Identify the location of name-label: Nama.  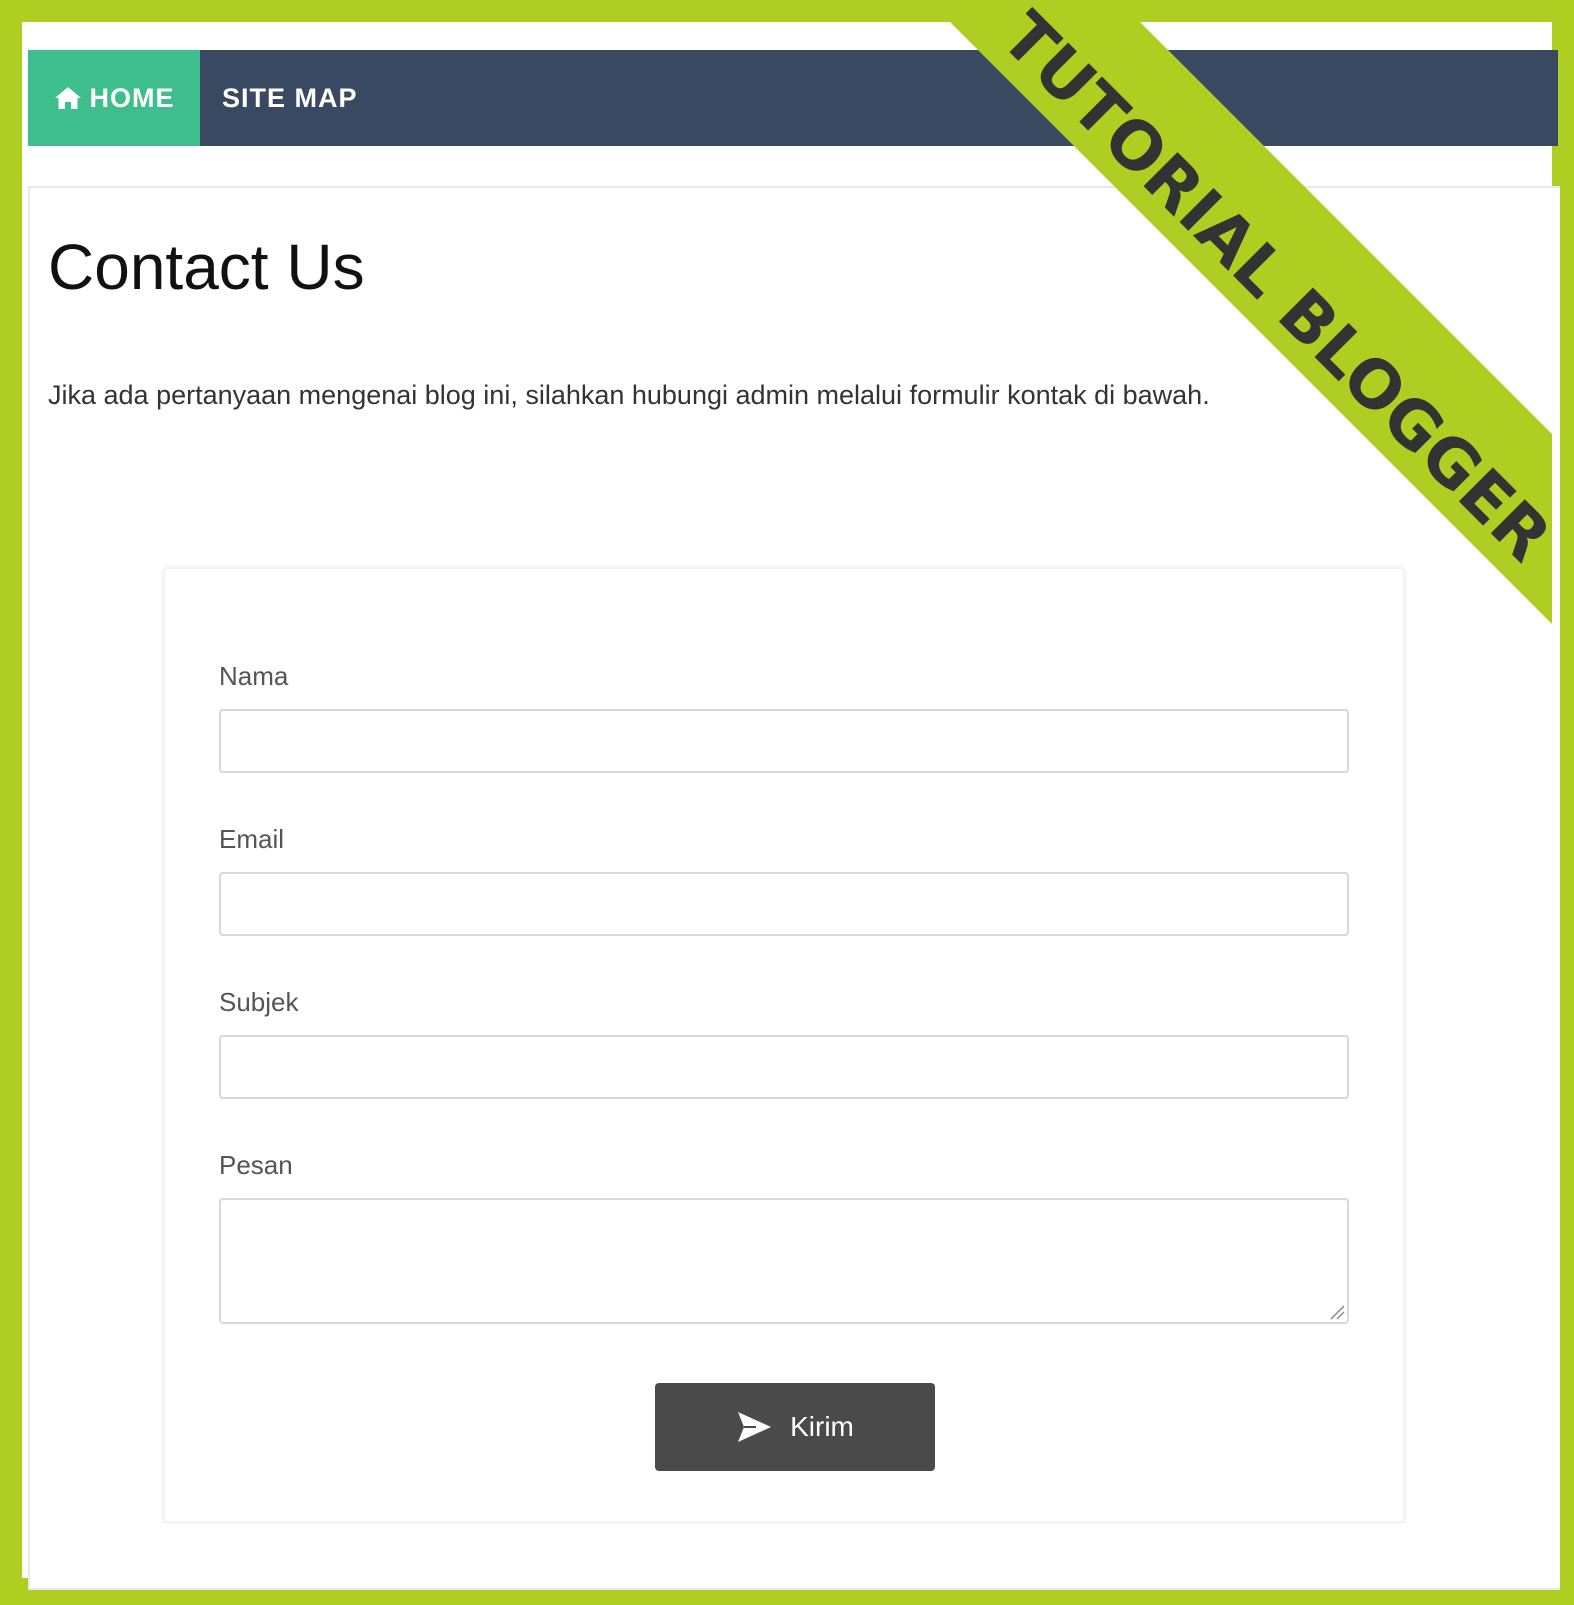
(254, 676).